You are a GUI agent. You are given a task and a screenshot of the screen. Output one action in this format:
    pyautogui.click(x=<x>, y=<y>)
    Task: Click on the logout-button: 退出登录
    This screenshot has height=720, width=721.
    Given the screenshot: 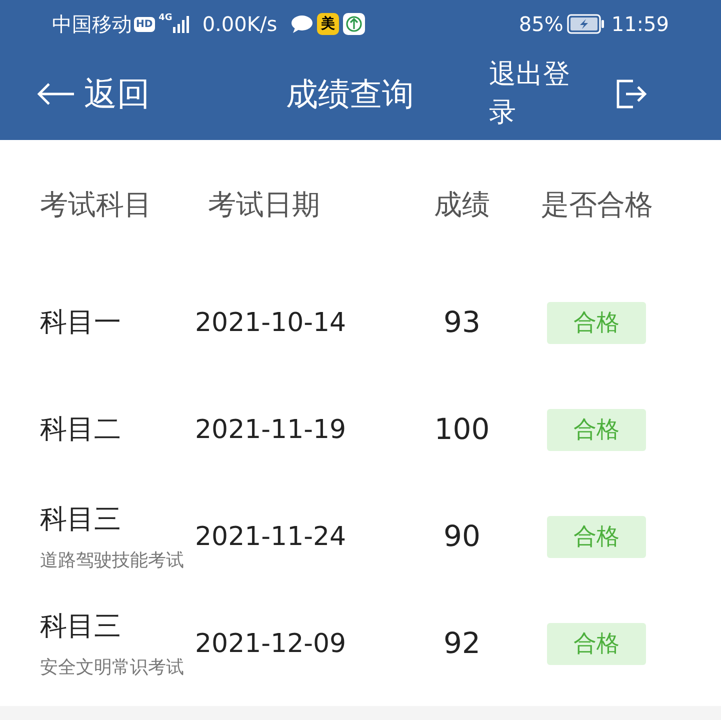 What is the action you would take?
    pyautogui.click(x=537, y=94)
    